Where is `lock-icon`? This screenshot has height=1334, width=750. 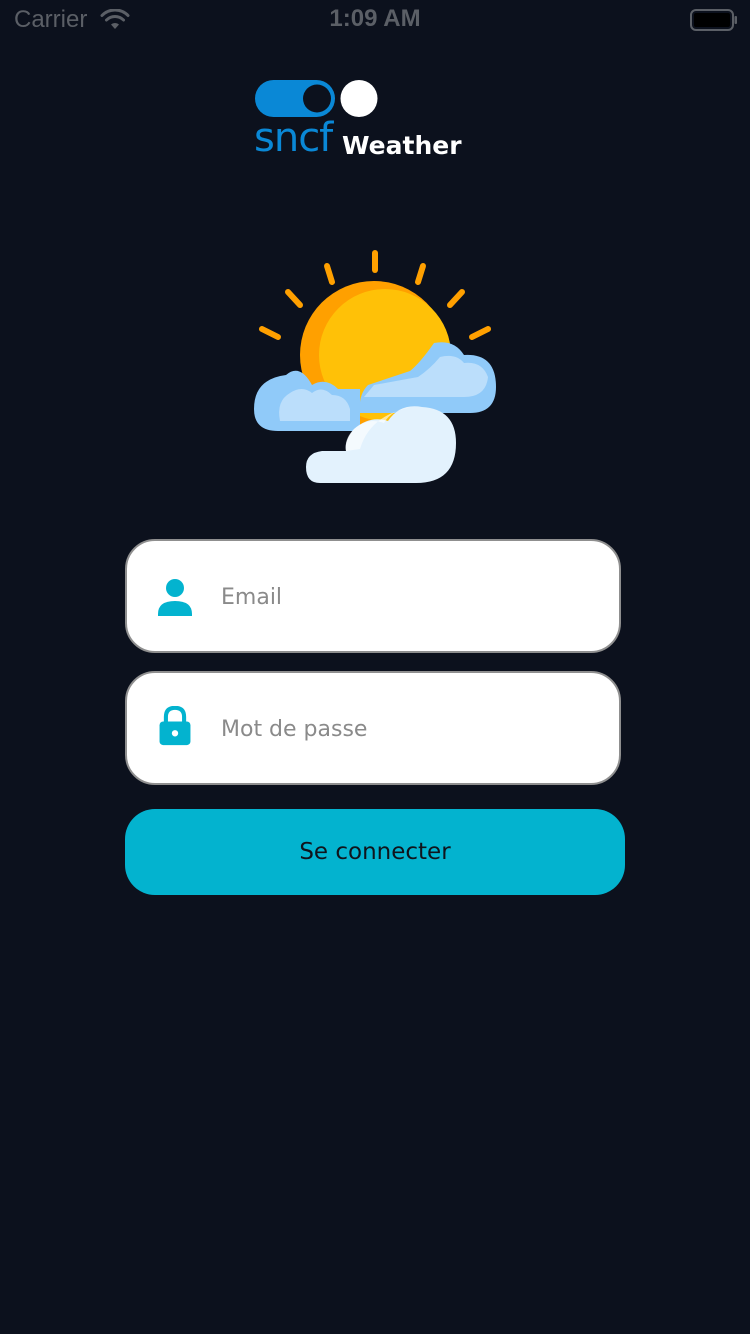 lock-icon is located at coordinates (175, 726).